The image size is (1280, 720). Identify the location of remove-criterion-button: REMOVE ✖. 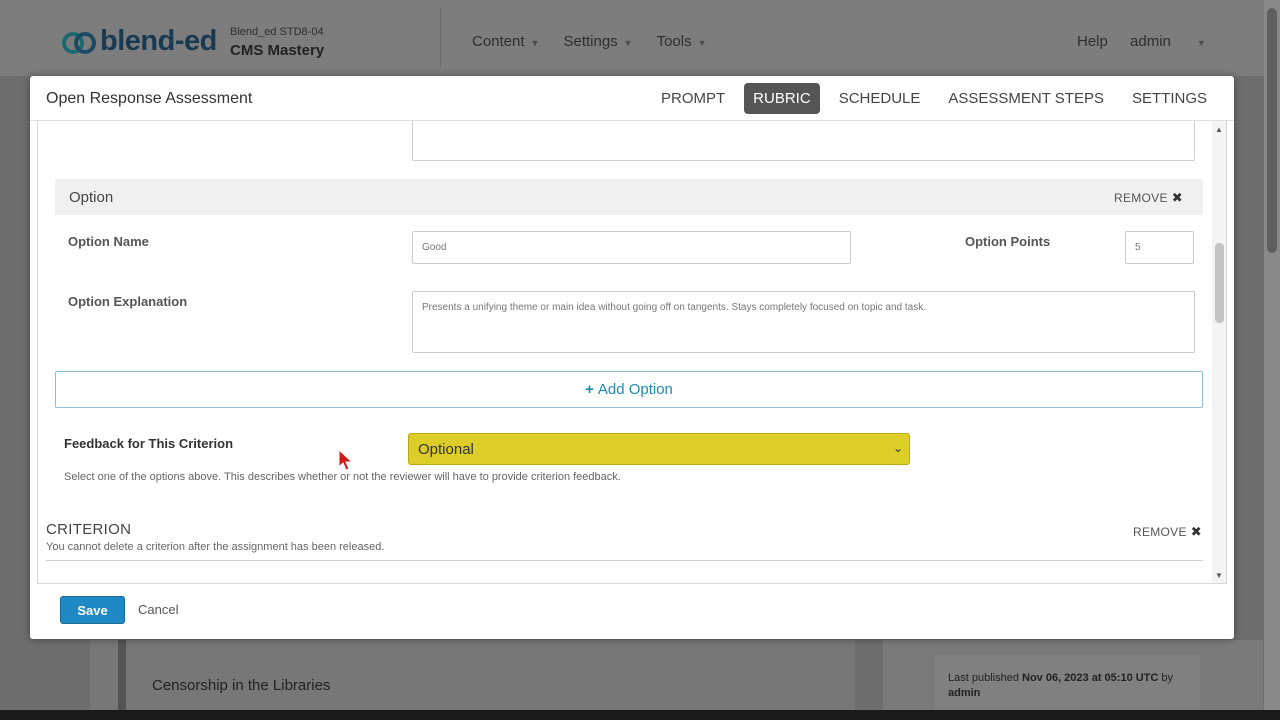
(1167, 532).